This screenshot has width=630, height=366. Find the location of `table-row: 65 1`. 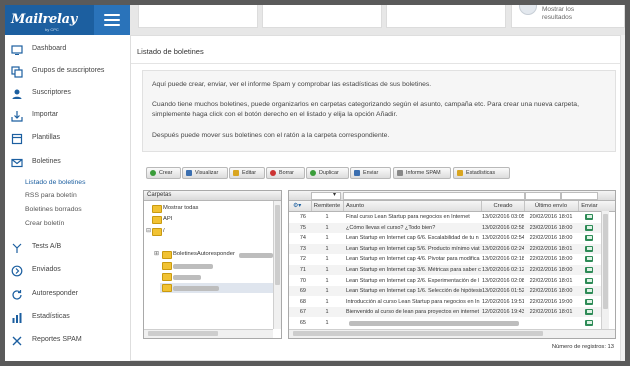

table-row: 65 1 is located at coordinates (445, 323).